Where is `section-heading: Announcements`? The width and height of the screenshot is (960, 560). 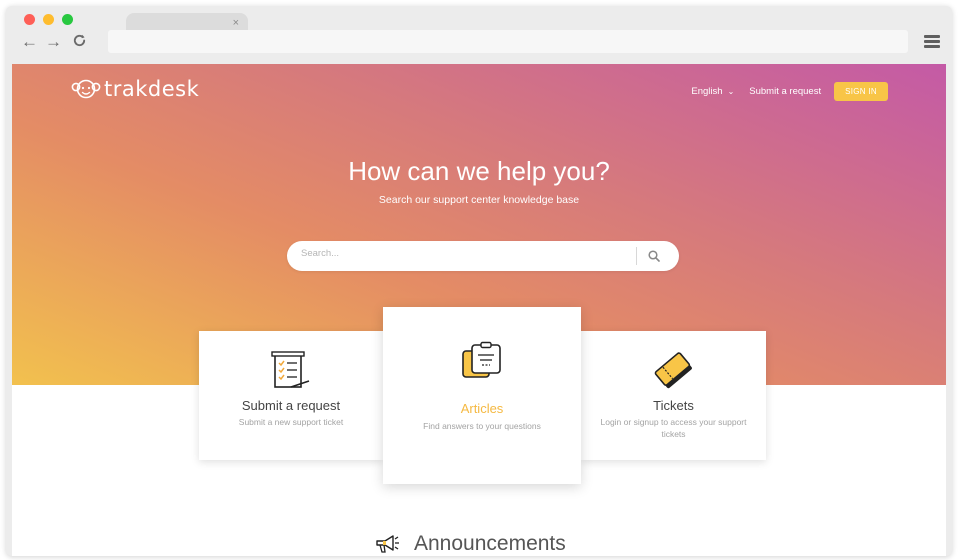
section-heading: Announcements is located at coordinates (490, 543).